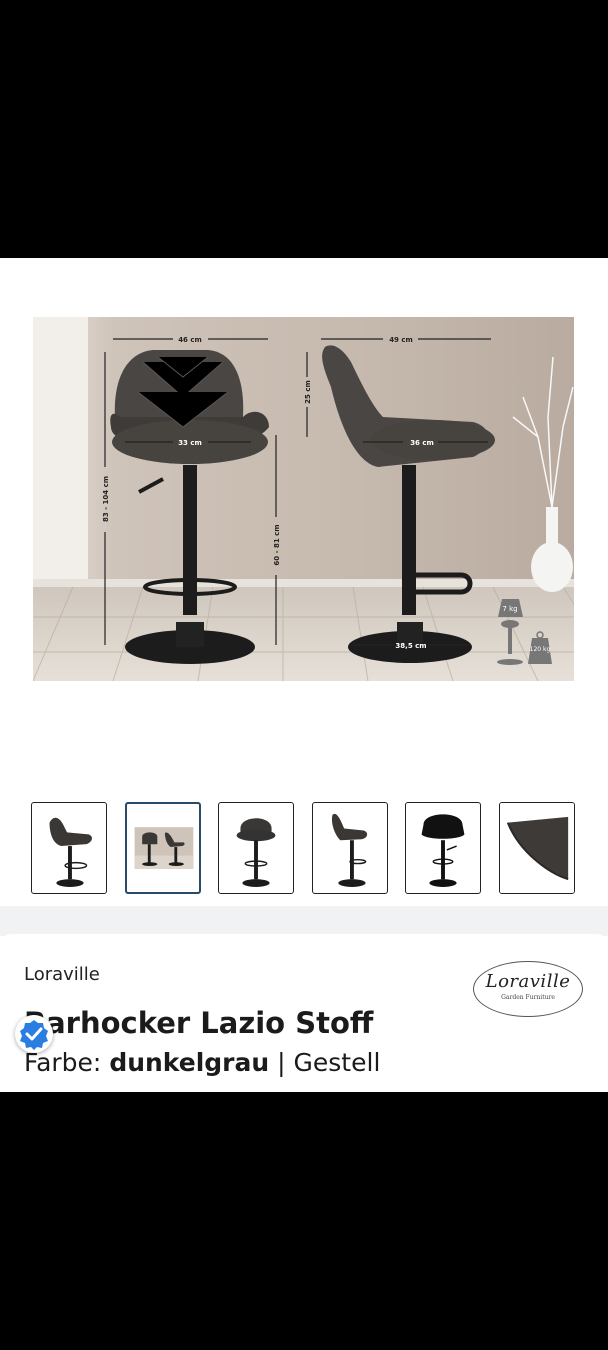  Describe the element at coordinates (304, 849) in the screenshot. I see `thumbnail-strip` at that location.